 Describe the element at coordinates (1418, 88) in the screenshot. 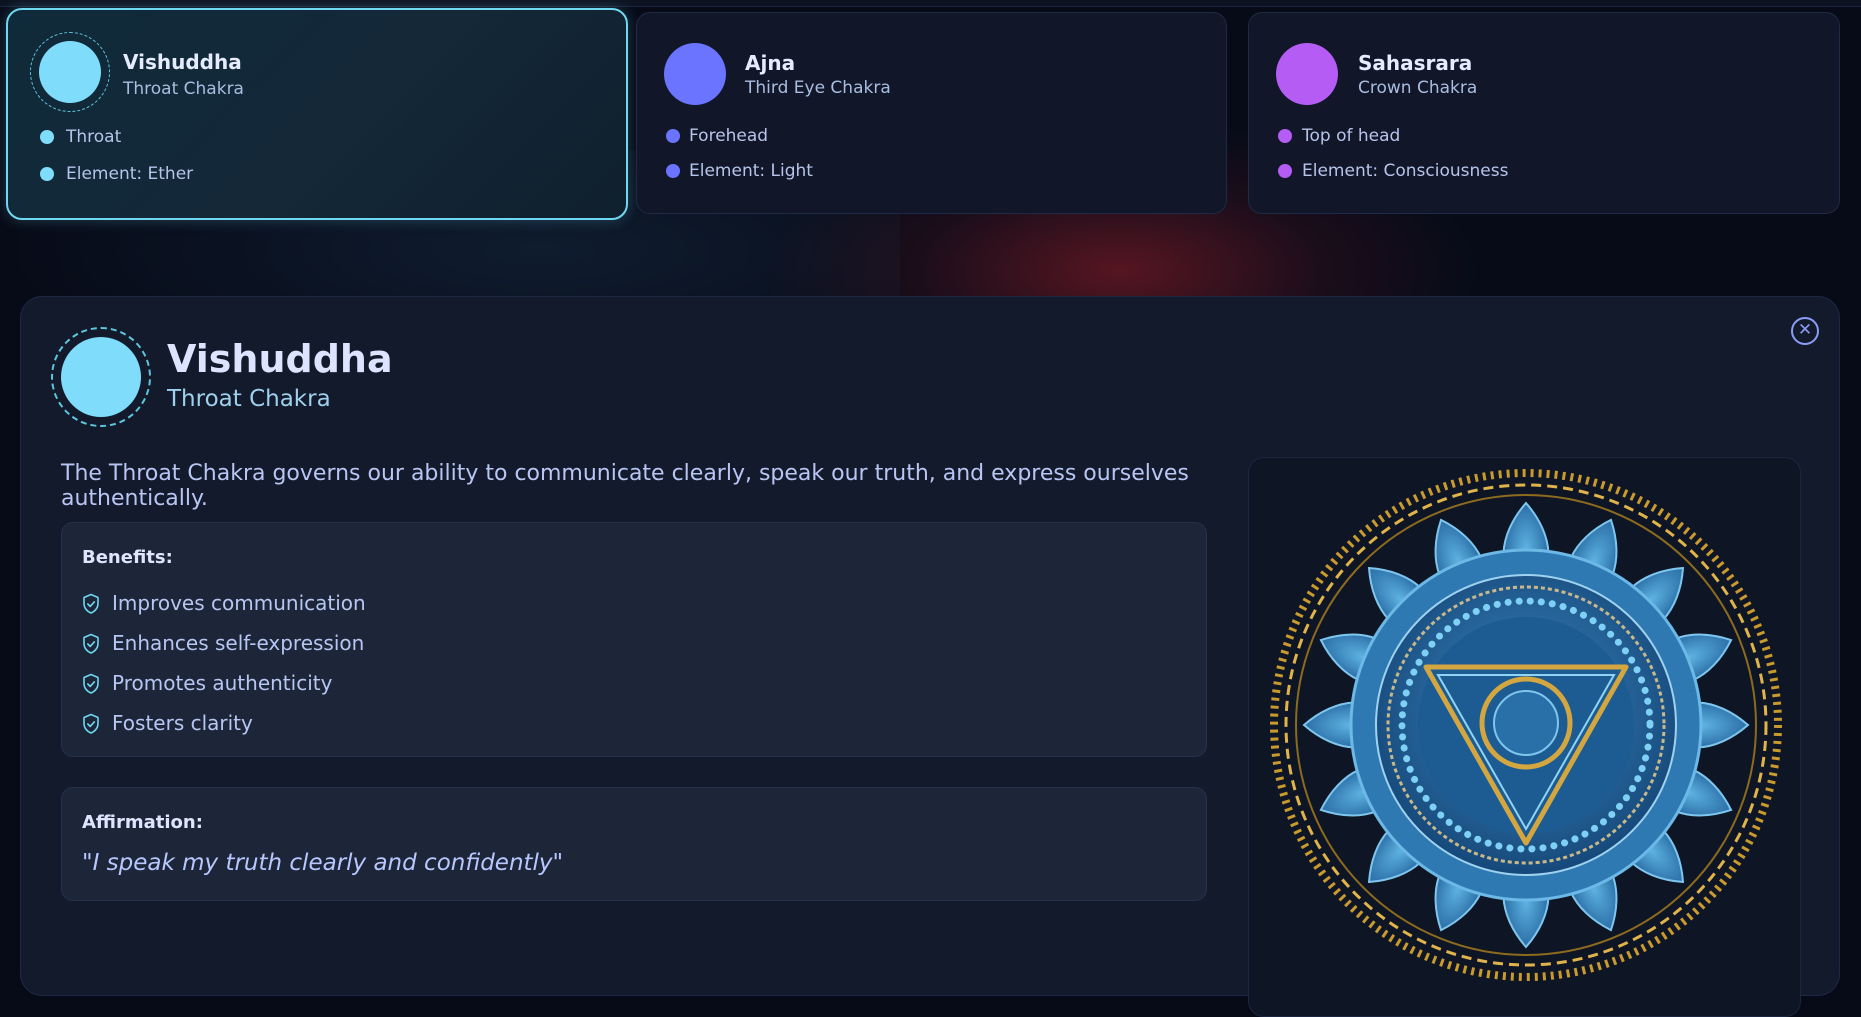

I see `card-subtitle: Crown Chakra` at that location.